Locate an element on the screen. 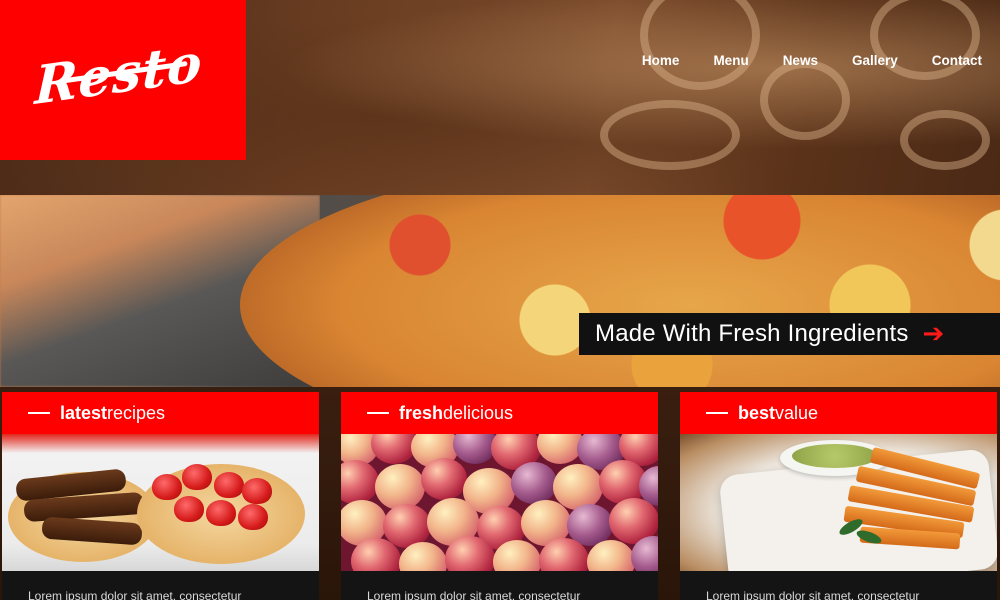  card-header: bestvalue is located at coordinates (838, 413).